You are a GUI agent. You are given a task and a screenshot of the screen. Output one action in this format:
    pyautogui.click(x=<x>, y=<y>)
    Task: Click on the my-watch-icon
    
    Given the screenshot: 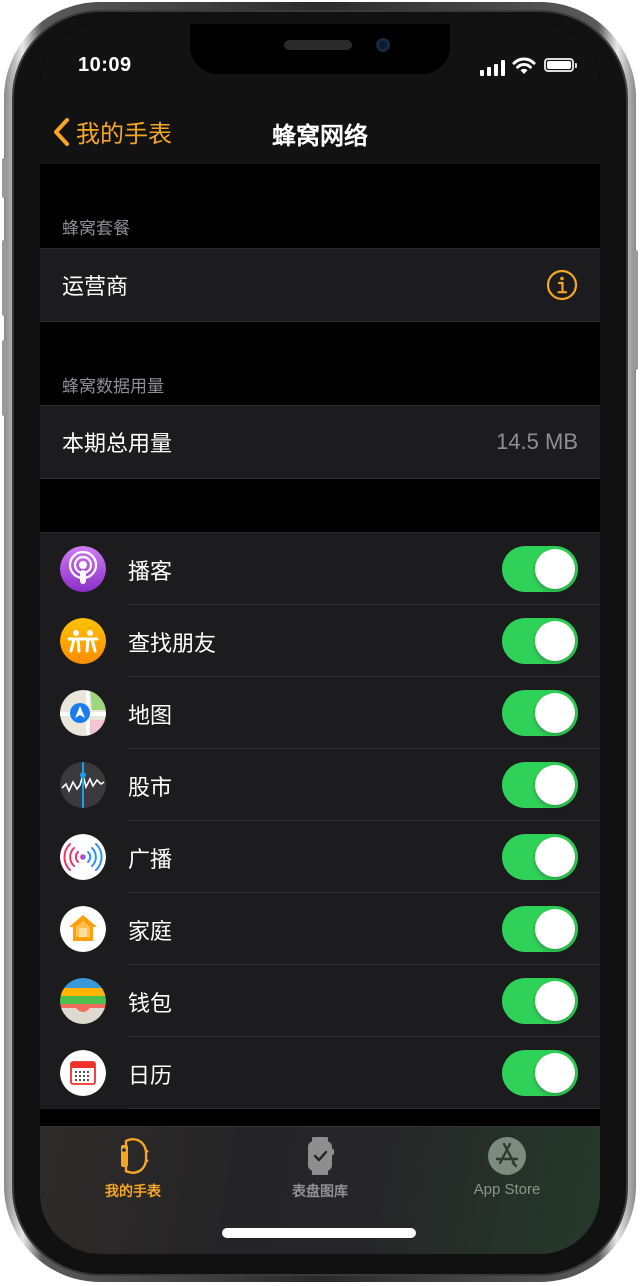 What is the action you would take?
    pyautogui.click(x=135, y=1156)
    